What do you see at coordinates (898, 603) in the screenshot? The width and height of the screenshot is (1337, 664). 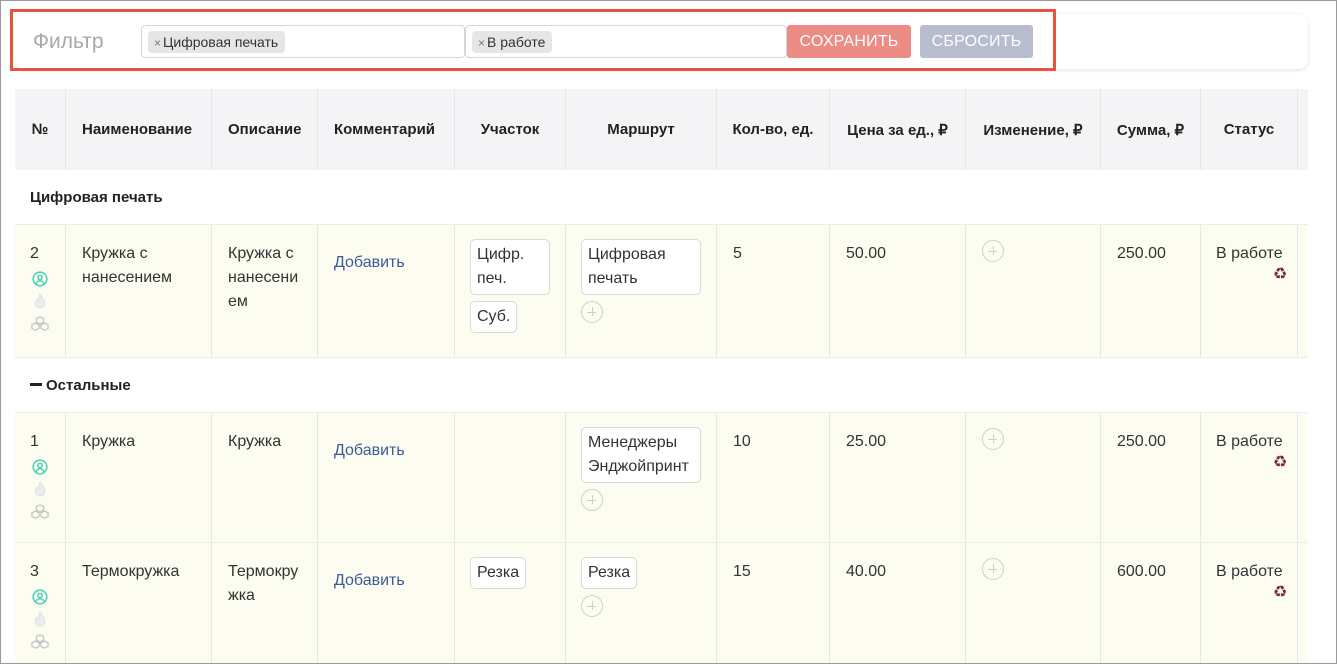 I see `unit-price-value: 40.00` at bounding box center [898, 603].